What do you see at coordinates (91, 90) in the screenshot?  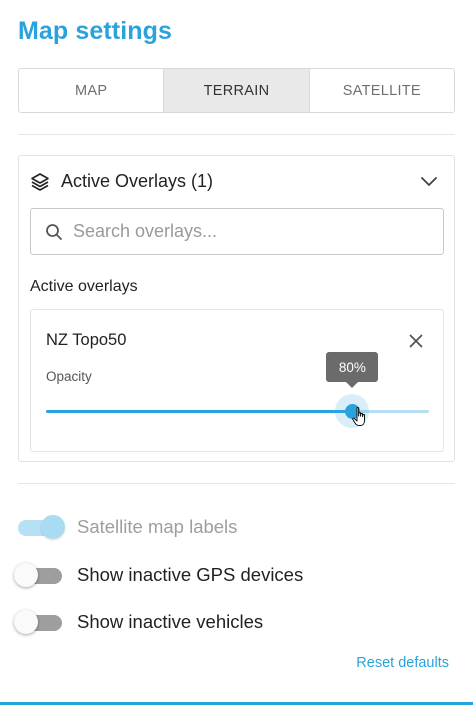 I see `map-type-map-button: MAP` at bounding box center [91, 90].